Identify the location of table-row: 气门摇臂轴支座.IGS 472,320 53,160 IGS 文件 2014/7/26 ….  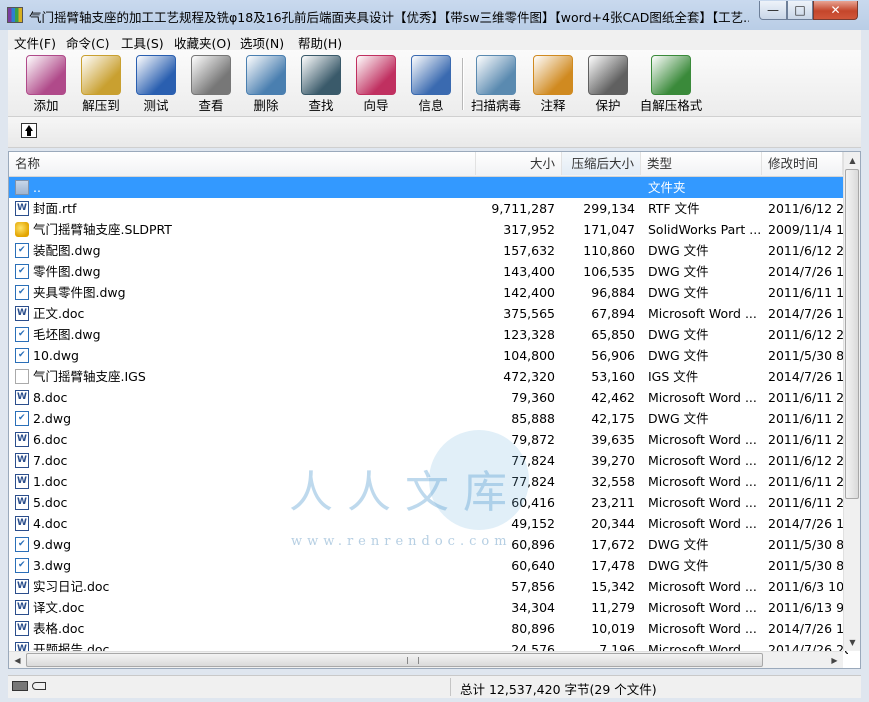
(428, 376).